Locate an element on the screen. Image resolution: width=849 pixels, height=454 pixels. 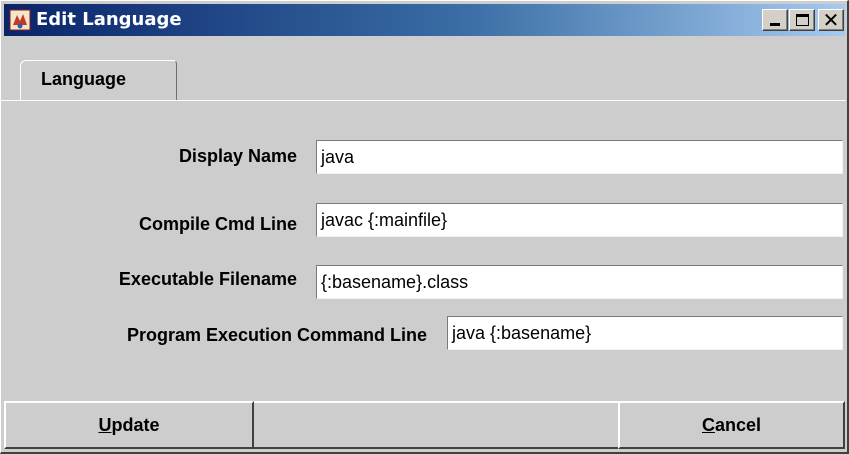
cancel-mnemonic: C is located at coordinates (708, 425).